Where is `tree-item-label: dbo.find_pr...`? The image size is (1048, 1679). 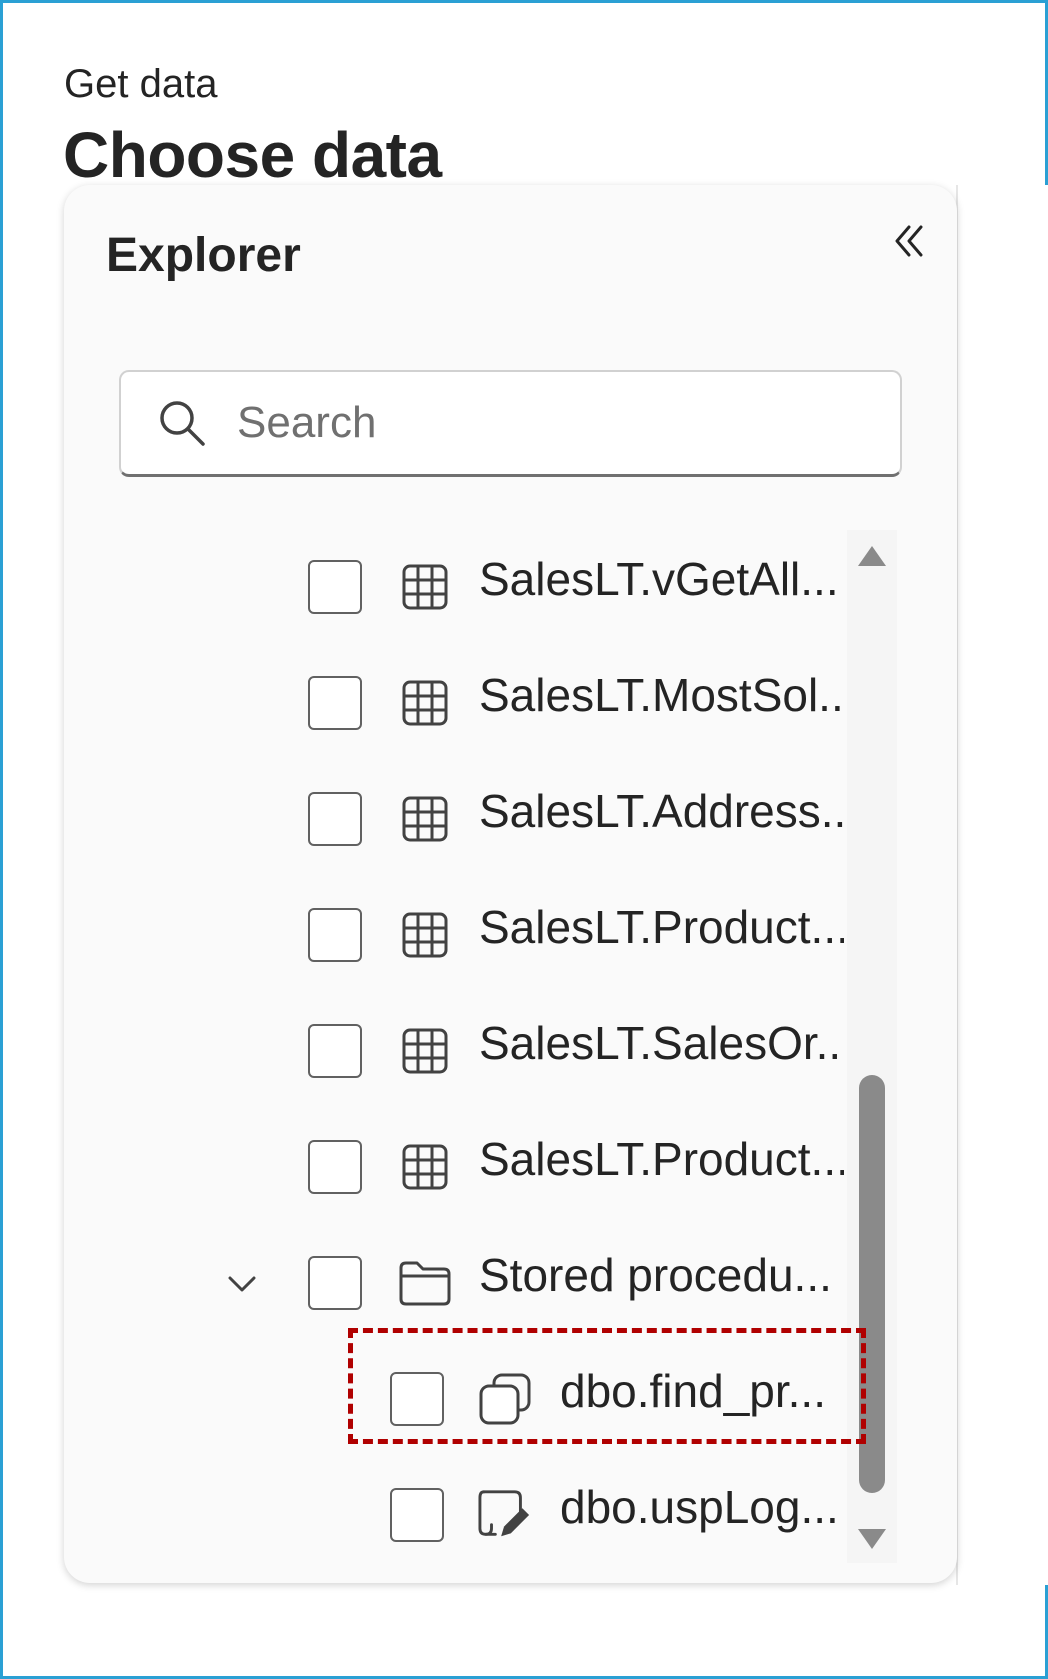 tree-item-label: dbo.find_pr... is located at coordinates (693, 1391).